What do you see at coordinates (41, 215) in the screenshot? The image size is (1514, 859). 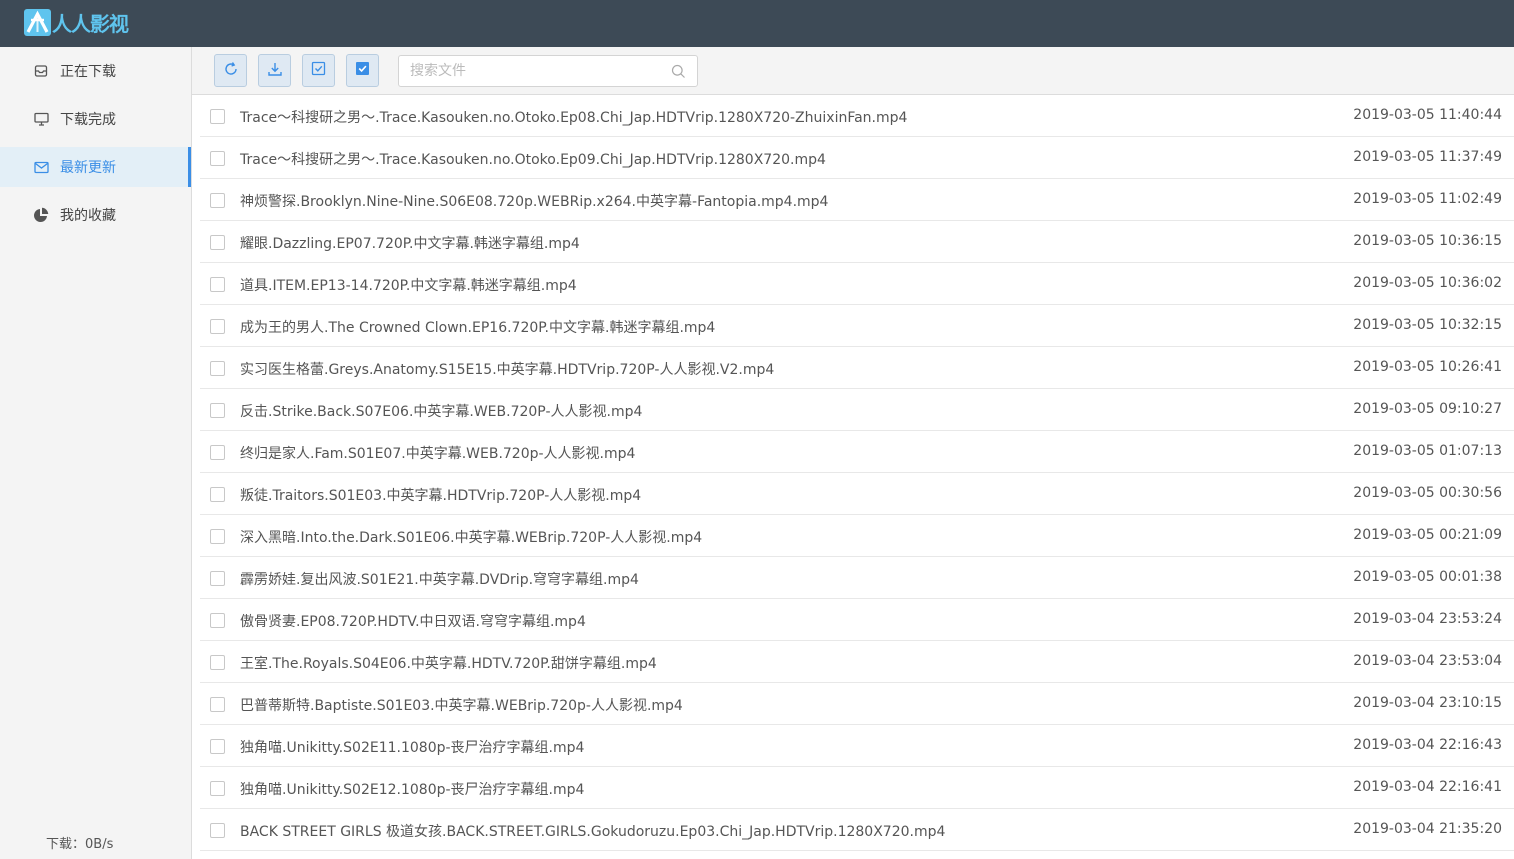 I see `pie-chart-icon` at bounding box center [41, 215].